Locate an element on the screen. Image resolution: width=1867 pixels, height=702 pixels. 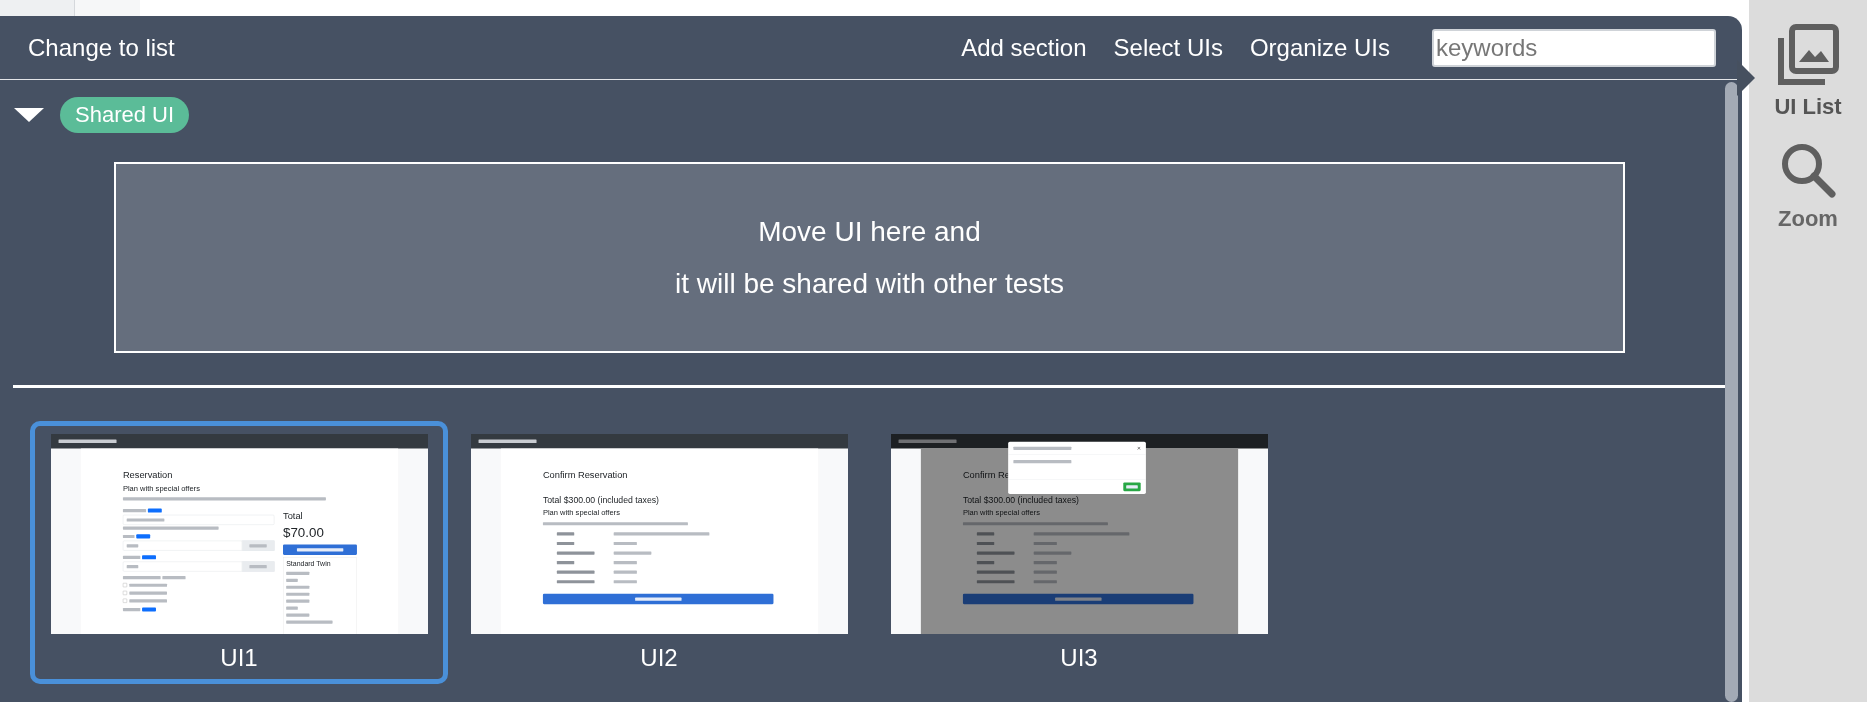
close-button is located at coordinates (1131, 487).